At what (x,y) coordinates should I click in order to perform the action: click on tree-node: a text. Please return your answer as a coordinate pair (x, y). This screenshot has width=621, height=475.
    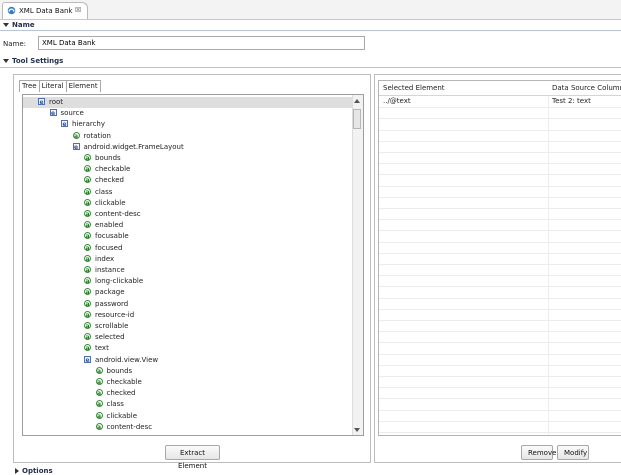
    Looking at the image, I should click on (188, 348).